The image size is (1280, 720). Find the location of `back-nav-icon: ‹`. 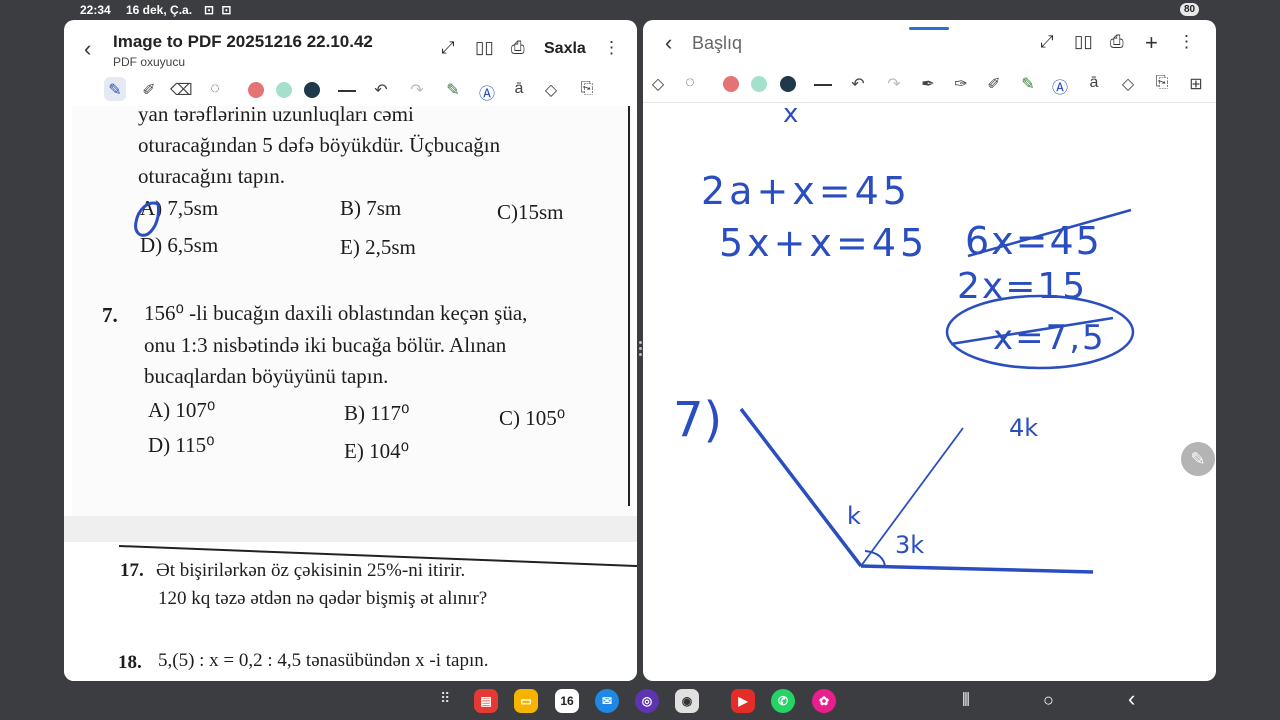

back-nav-icon: ‹ is located at coordinates (1131, 699).